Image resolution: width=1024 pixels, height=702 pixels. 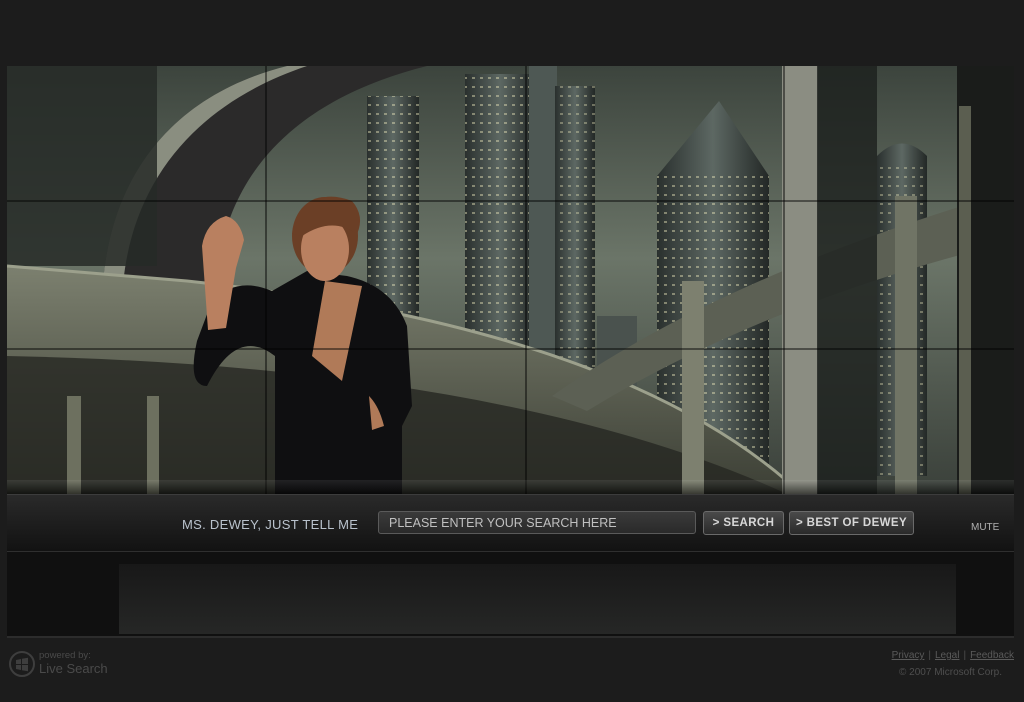 I want to click on copyright-text: © 2007 Microsoft Corp., so click(x=950, y=672).